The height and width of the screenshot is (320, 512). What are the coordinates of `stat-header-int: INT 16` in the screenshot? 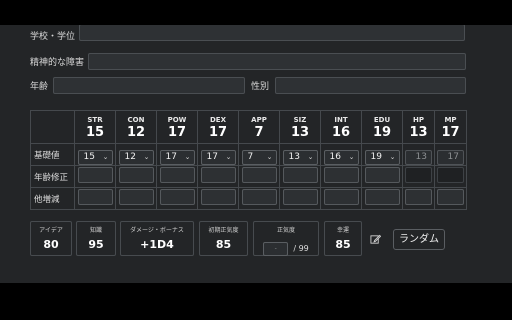 It's located at (341, 127).